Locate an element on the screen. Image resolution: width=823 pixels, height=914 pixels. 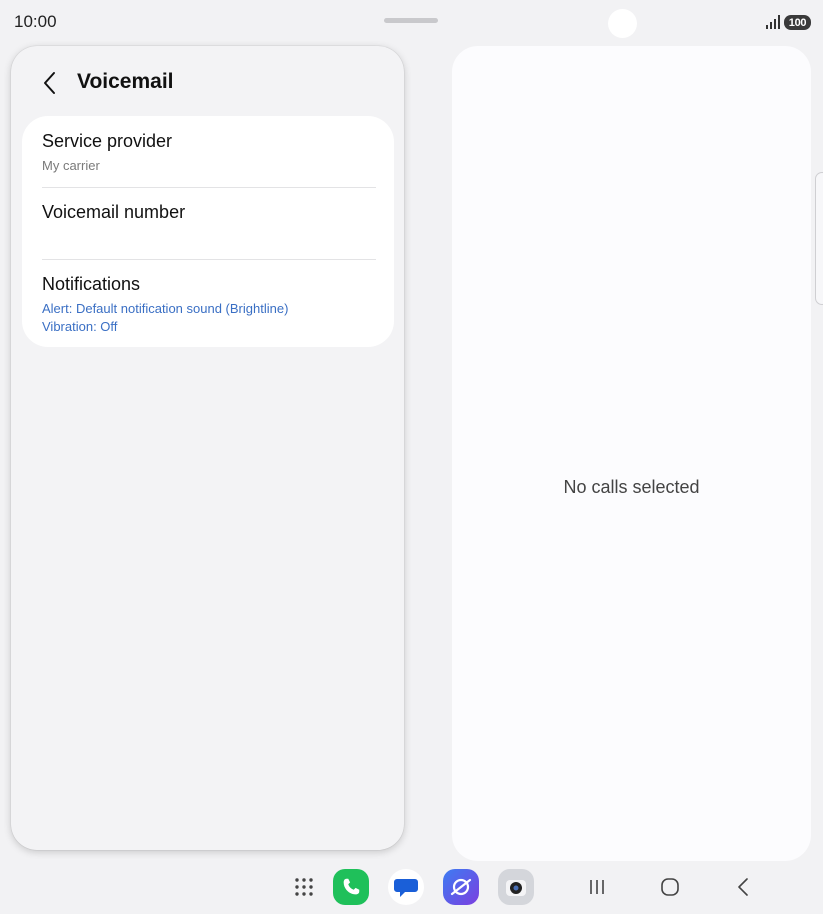
recents-icon is located at coordinates (597, 887).